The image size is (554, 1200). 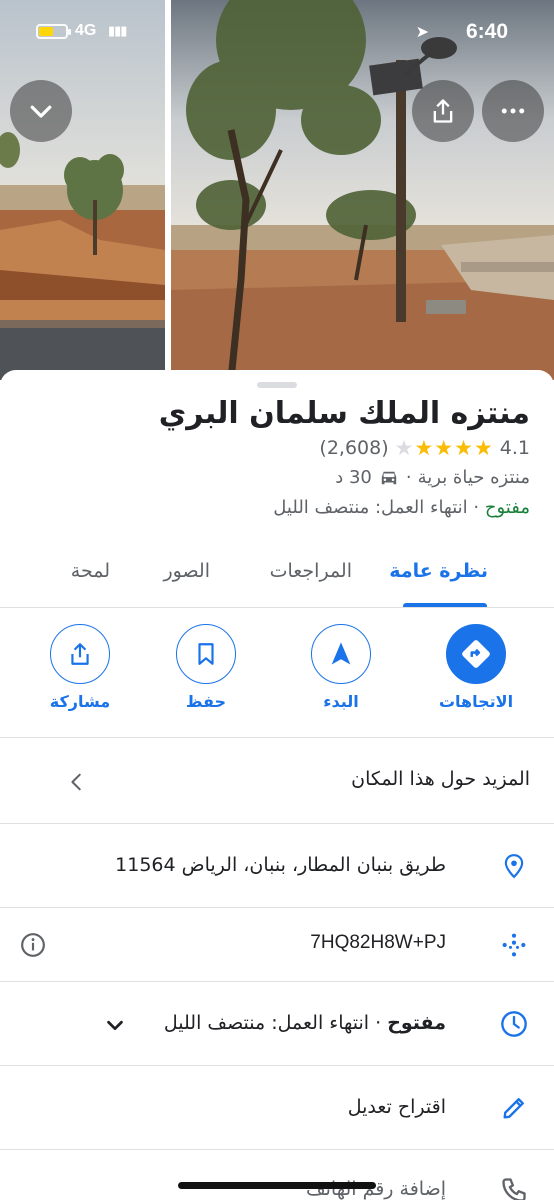 What do you see at coordinates (440, 779) in the screenshot?
I see `more-about-label: المزيد حول هذا المكان` at bounding box center [440, 779].